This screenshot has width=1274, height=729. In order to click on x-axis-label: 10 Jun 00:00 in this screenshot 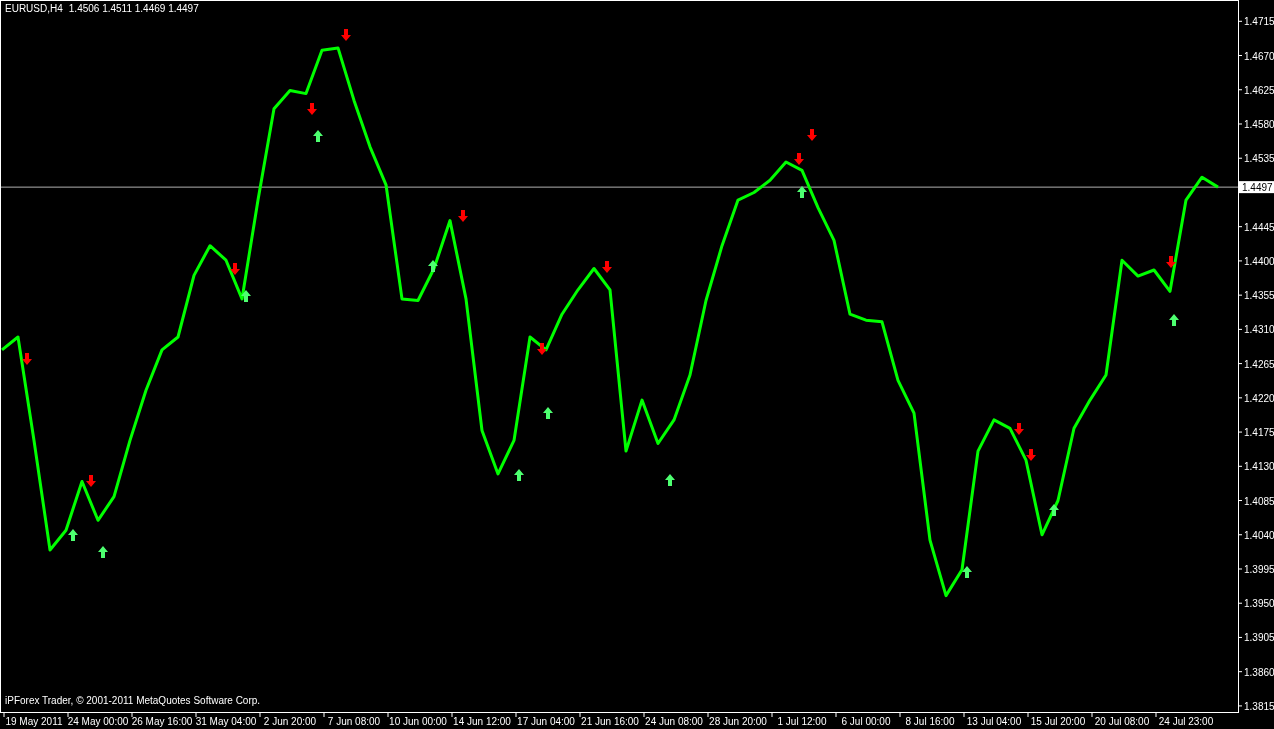, I will do `click(418, 721)`.